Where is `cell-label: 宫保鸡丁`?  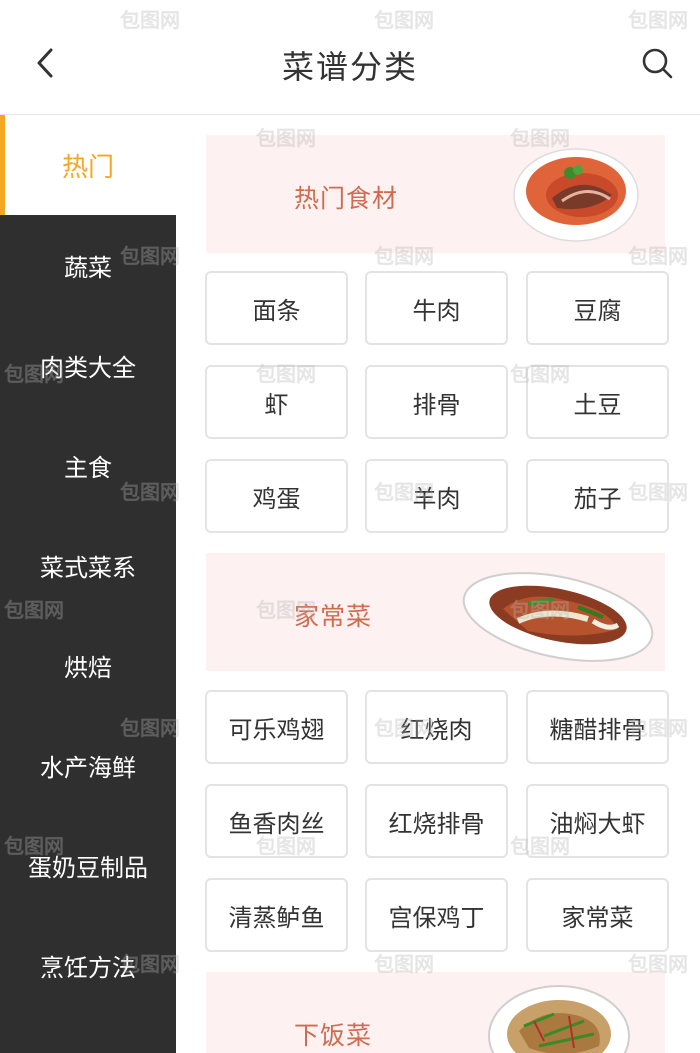
cell-label: 宫保鸡丁 is located at coordinates (436, 917).